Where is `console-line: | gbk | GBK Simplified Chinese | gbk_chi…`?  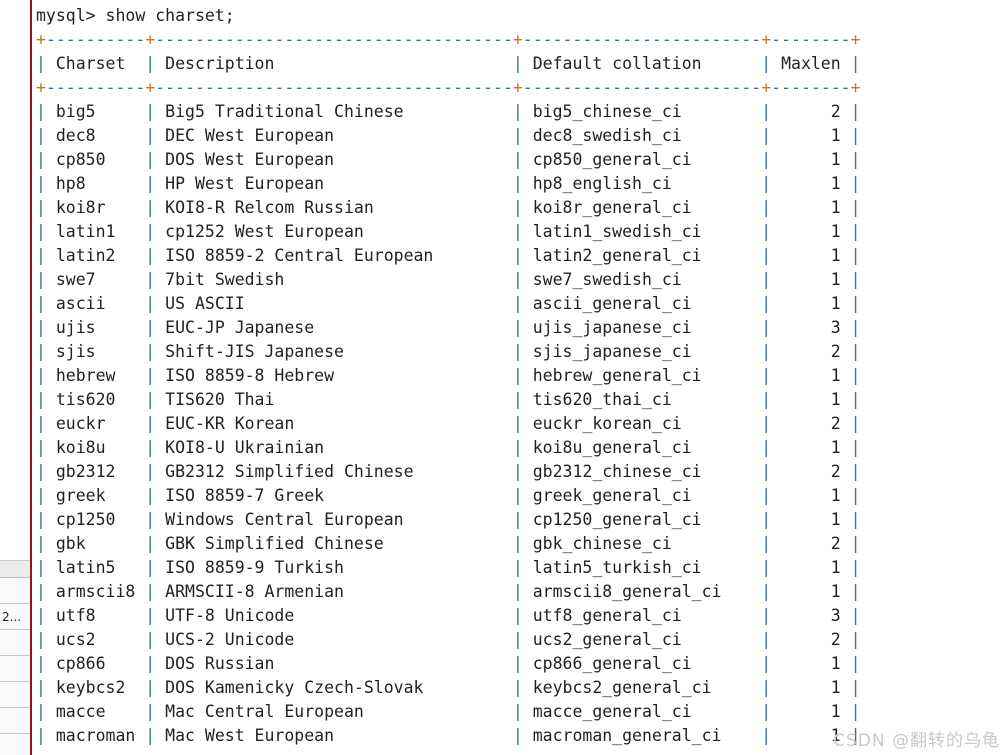 console-line: | gbk | GBK Simplified Chinese | gbk_chi… is located at coordinates (448, 543).